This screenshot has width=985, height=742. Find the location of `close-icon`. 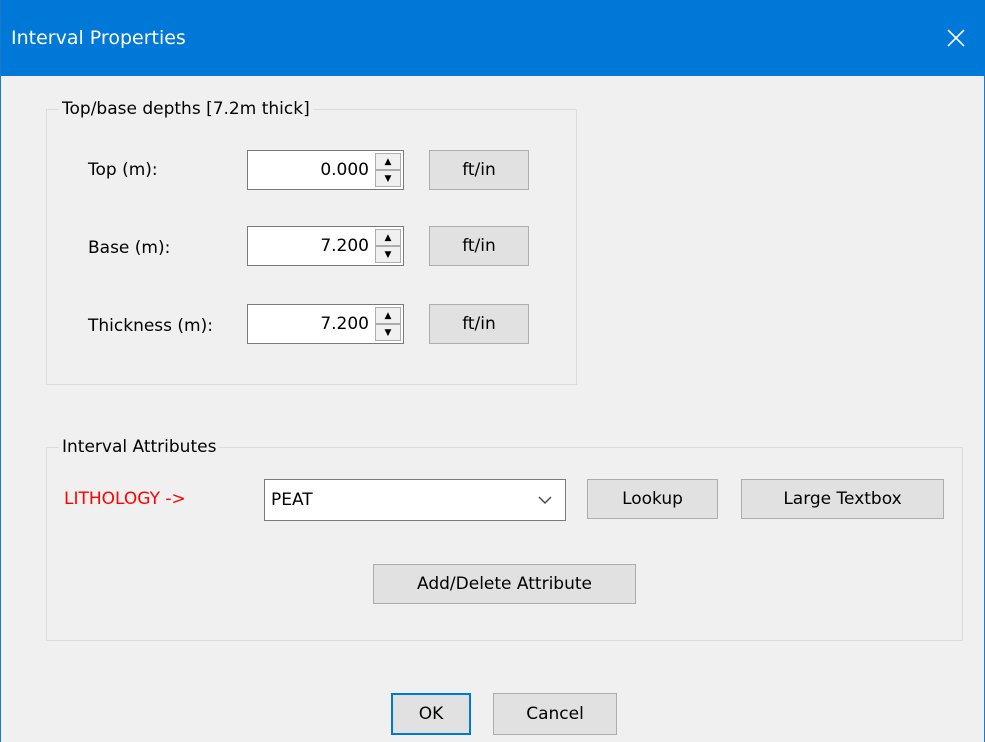

close-icon is located at coordinates (956, 38).